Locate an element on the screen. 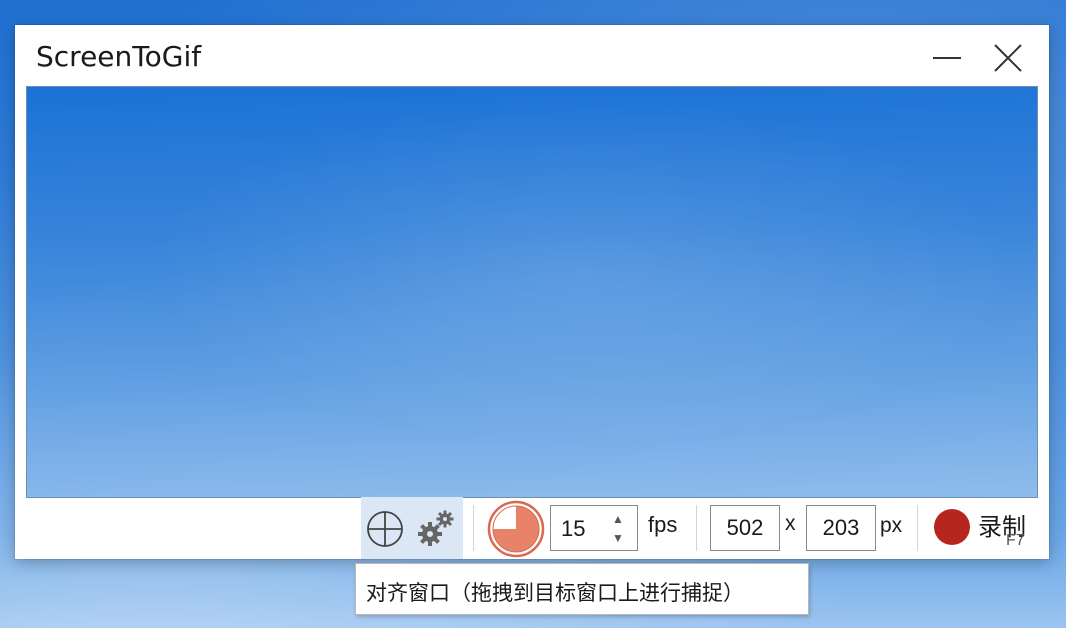 This screenshot has width=1066, height=628. size-unit-label: px is located at coordinates (891, 525).